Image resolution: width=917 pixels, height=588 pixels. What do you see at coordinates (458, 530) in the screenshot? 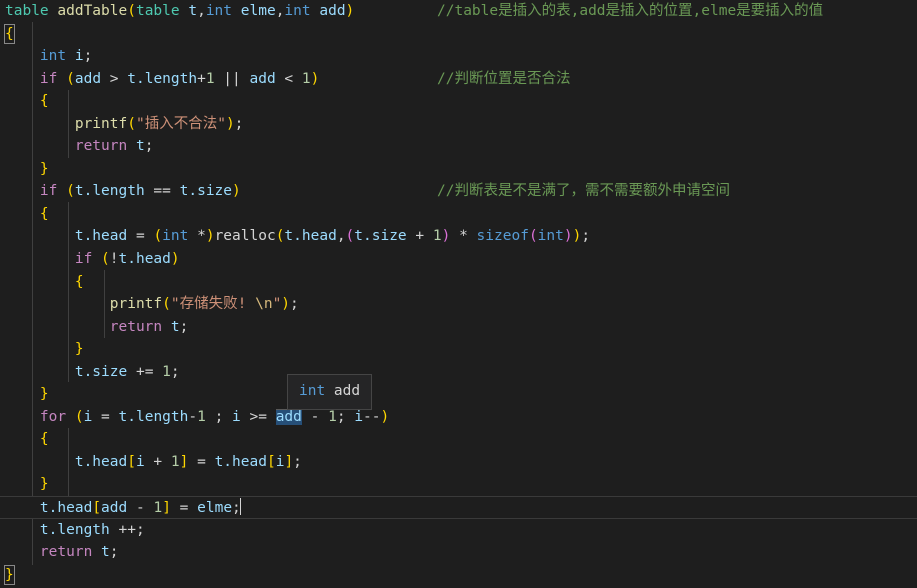
I see `code-line: t.length ++;` at bounding box center [458, 530].